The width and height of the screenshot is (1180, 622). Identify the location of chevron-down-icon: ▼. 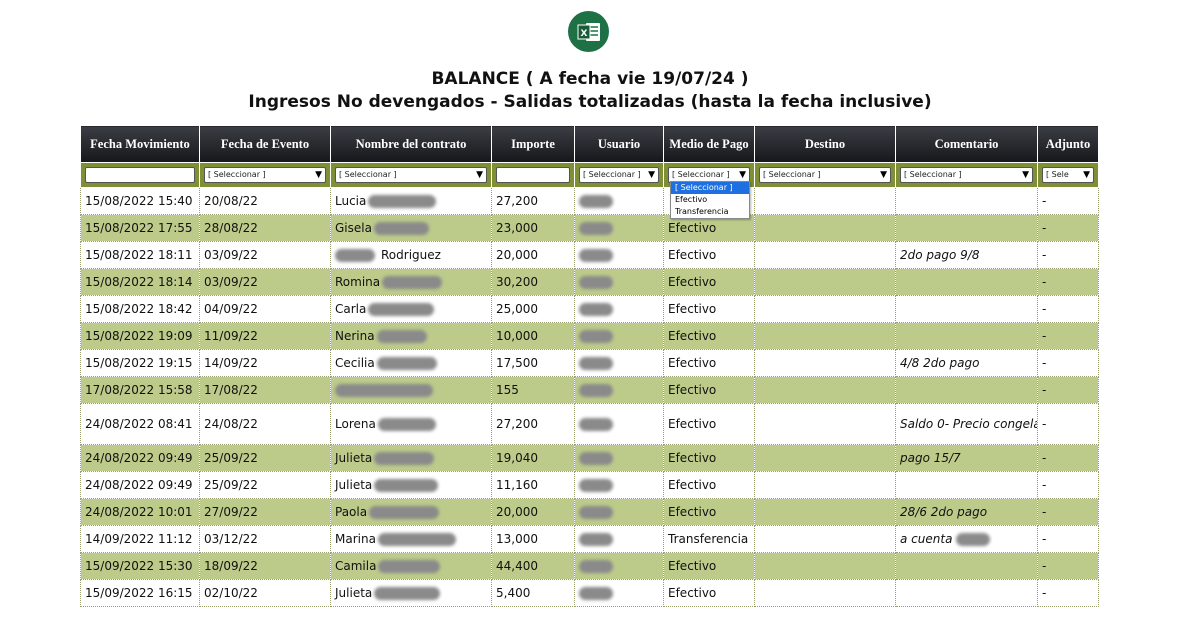
(651, 175).